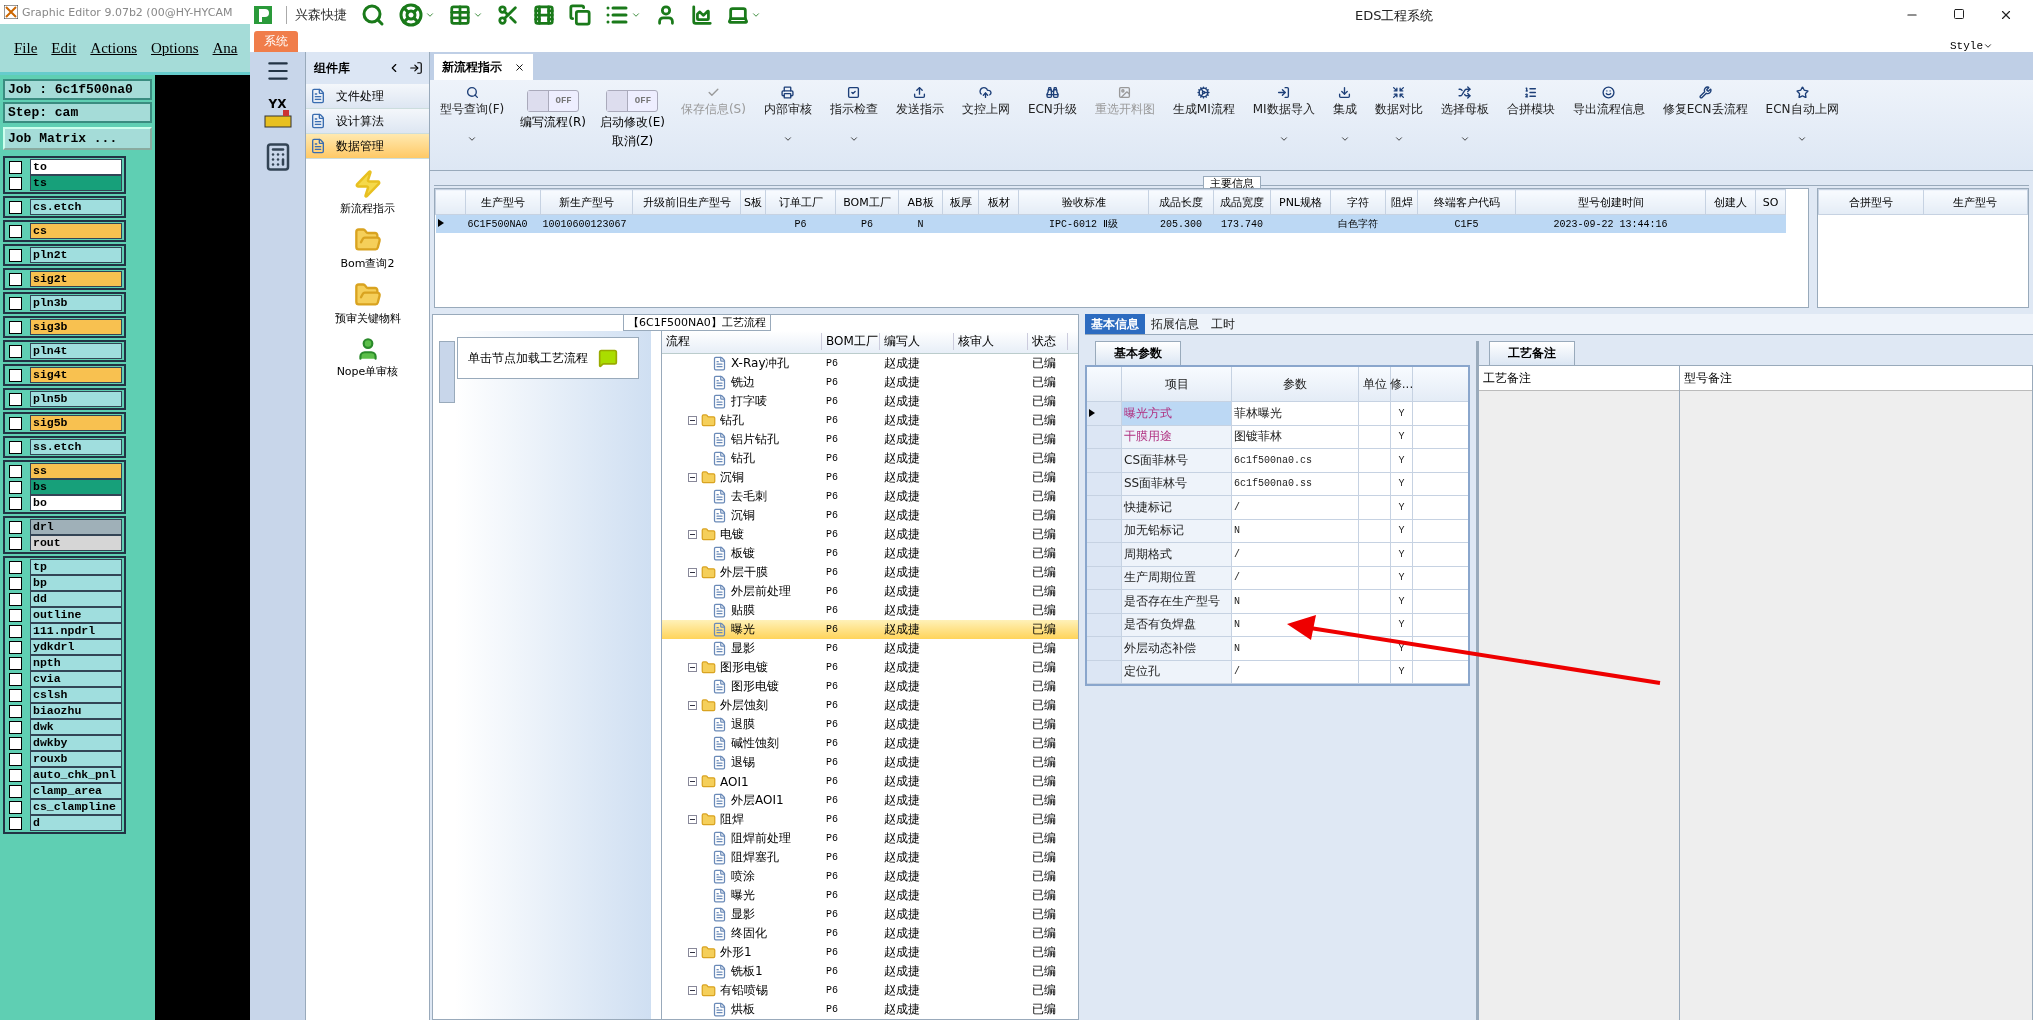 This screenshot has width=2033, height=1020. I want to click on table-cell: 快捷标记, so click(1177, 507).